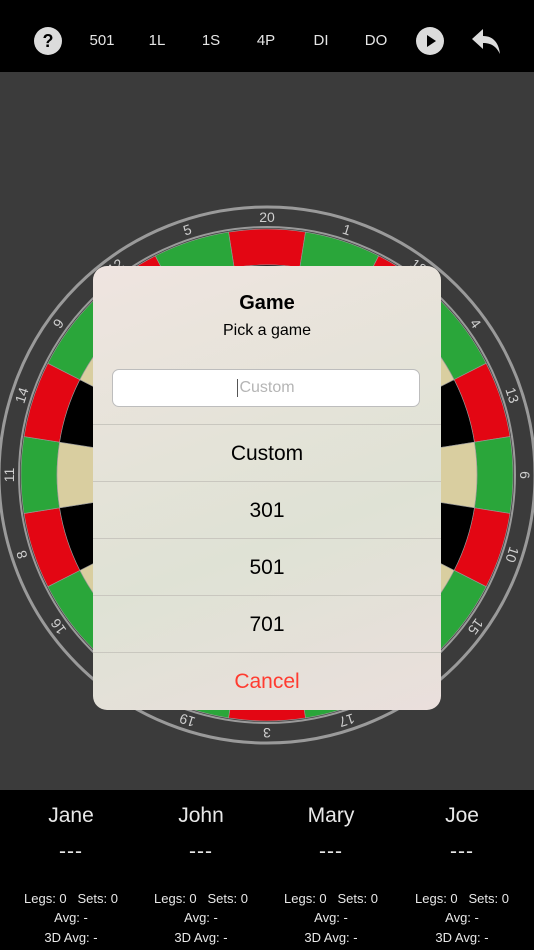 The width and height of the screenshot is (534, 950). What do you see at coordinates (486, 41) in the screenshot?
I see `undo-icon` at bounding box center [486, 41].